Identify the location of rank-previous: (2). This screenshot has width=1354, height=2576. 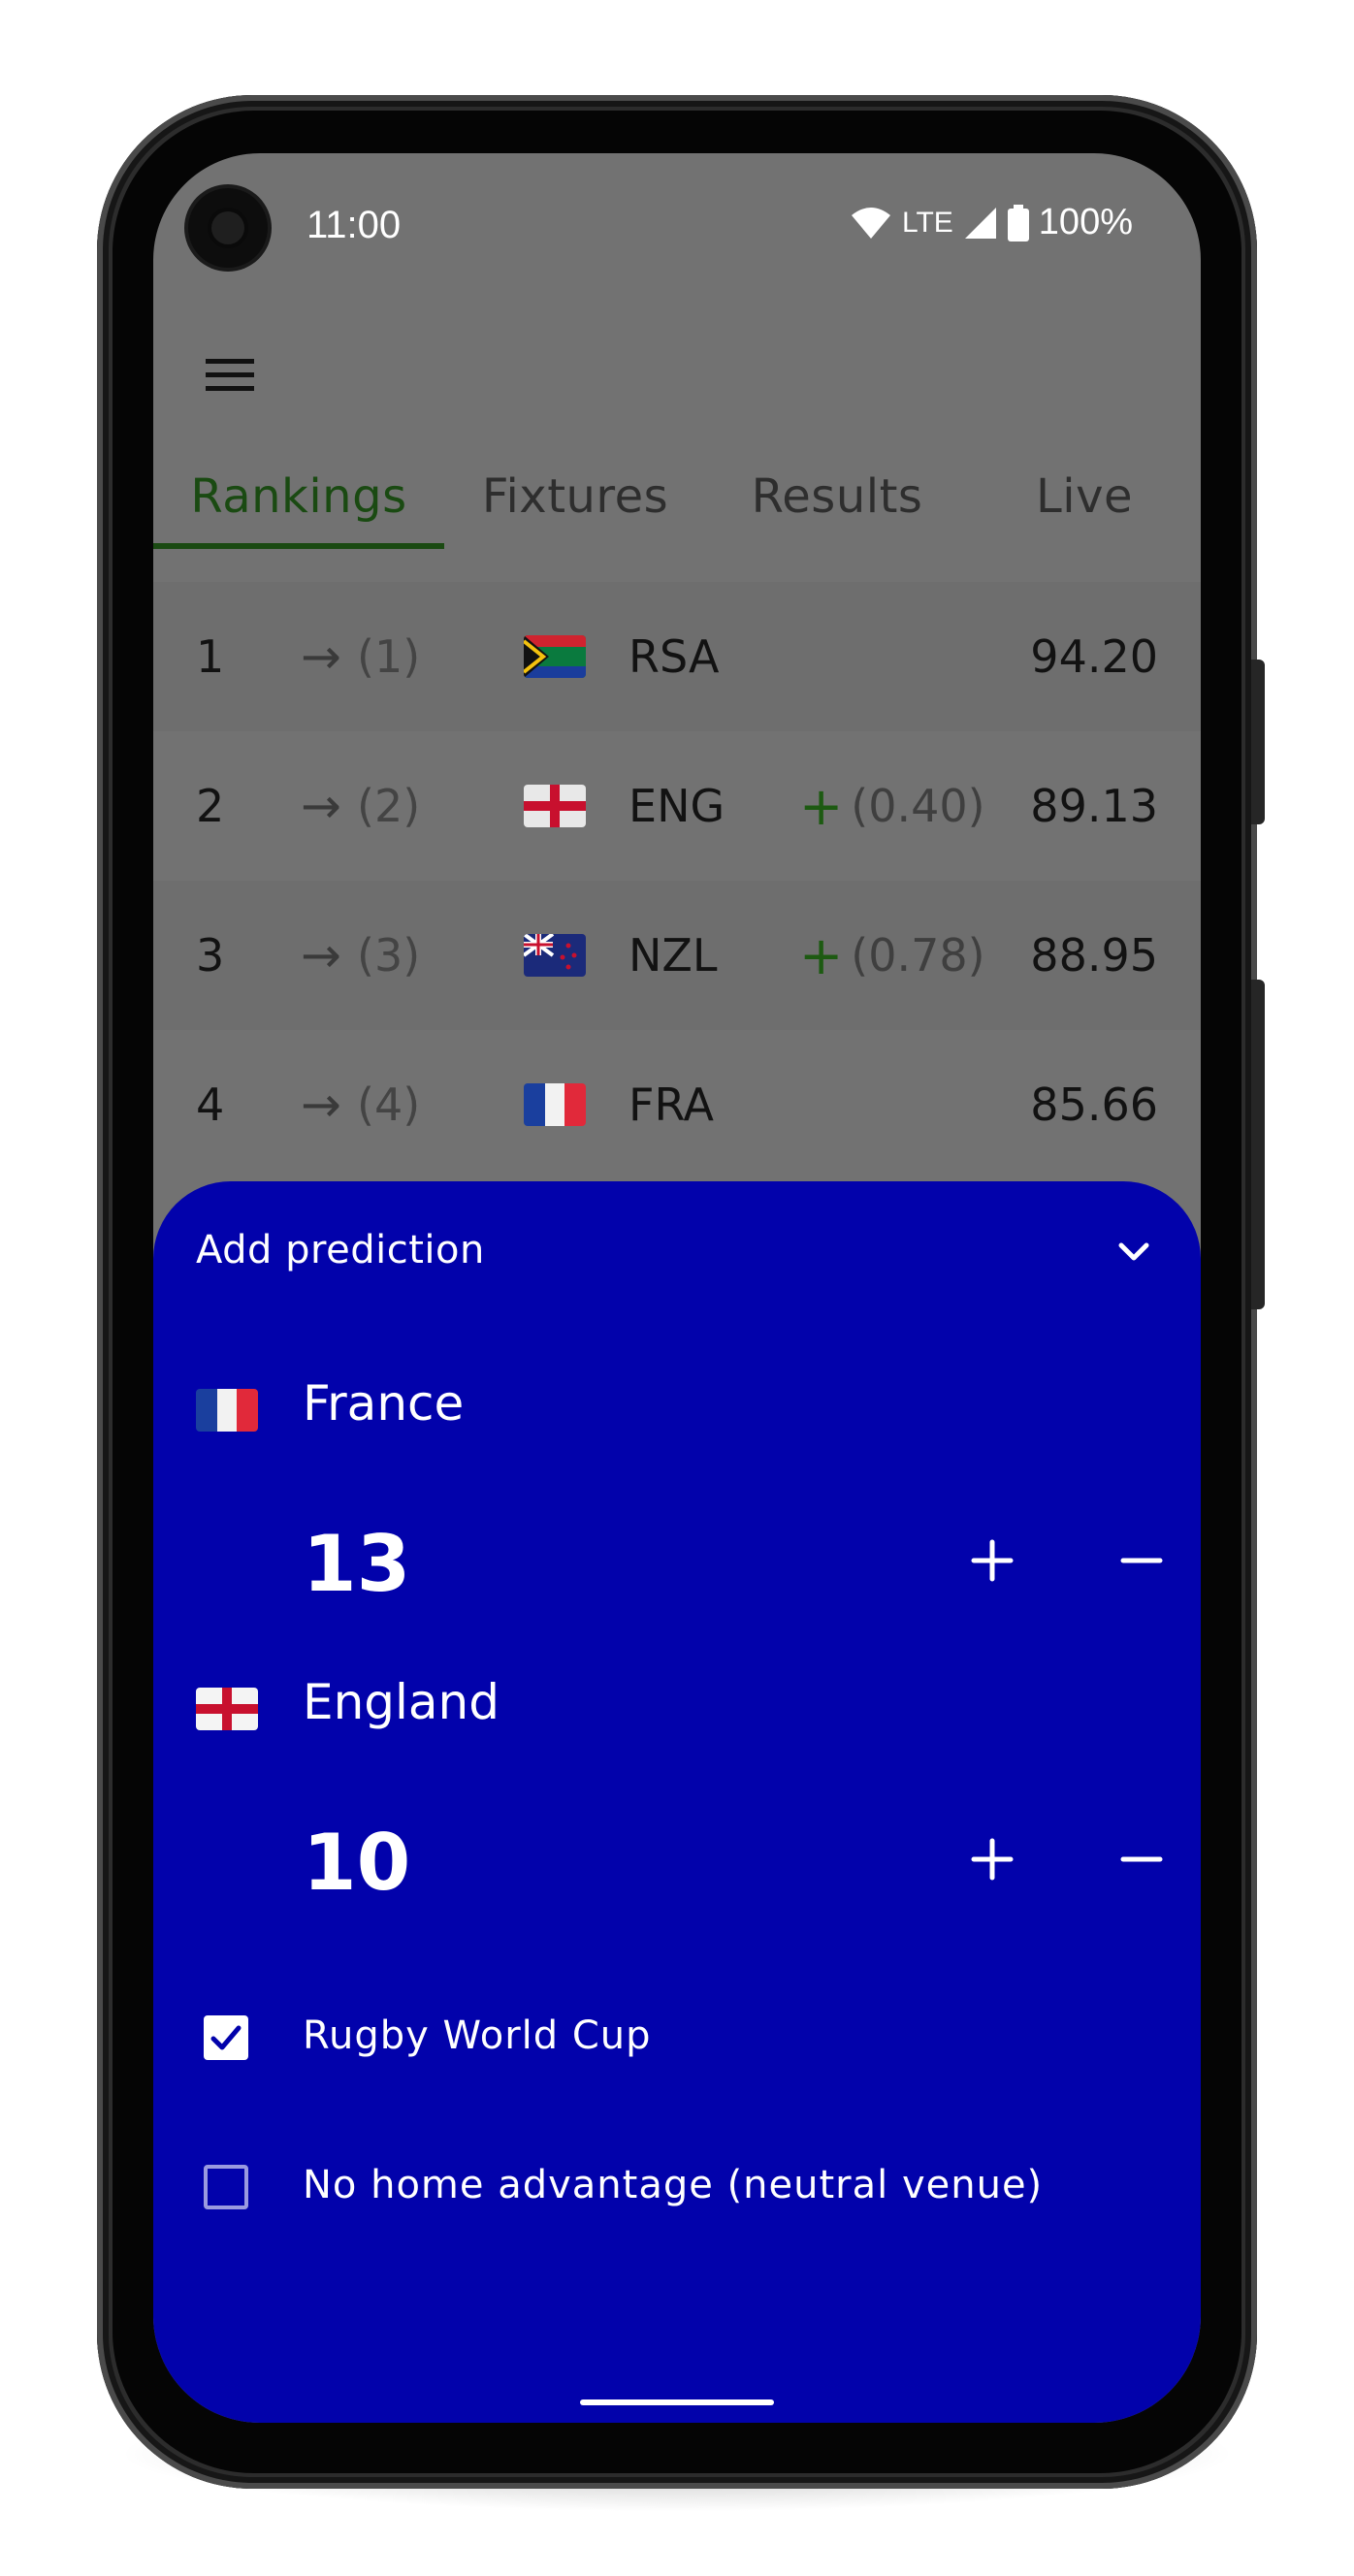
(389, 806).